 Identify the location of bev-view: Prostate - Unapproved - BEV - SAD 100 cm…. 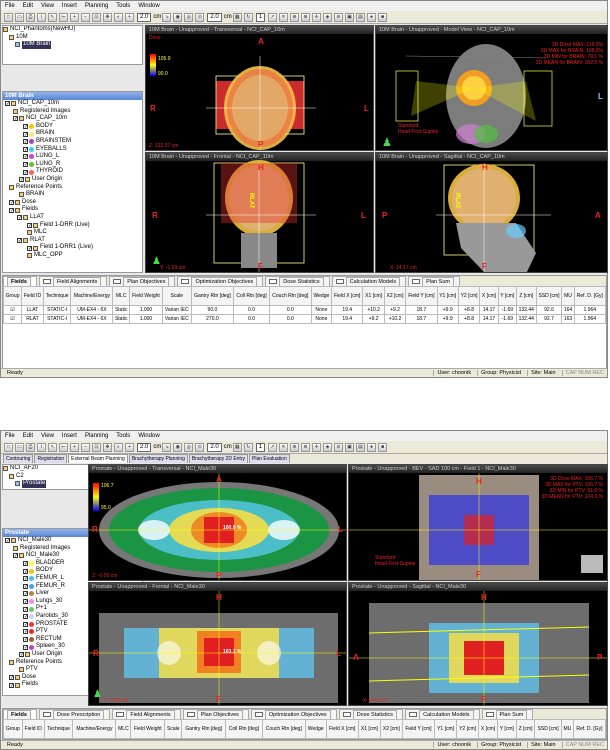
(478, 522).